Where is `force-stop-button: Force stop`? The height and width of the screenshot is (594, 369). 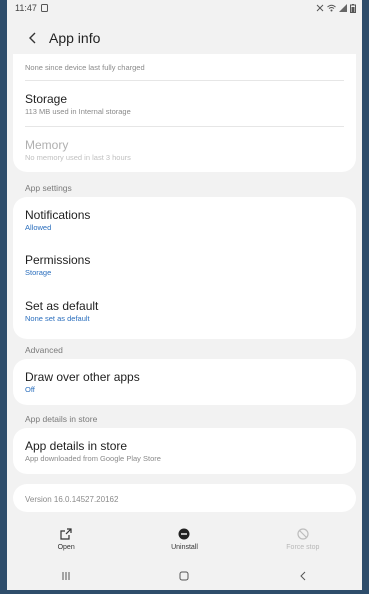
force-stop-button: Force stop is located at coordinates (303, 542).